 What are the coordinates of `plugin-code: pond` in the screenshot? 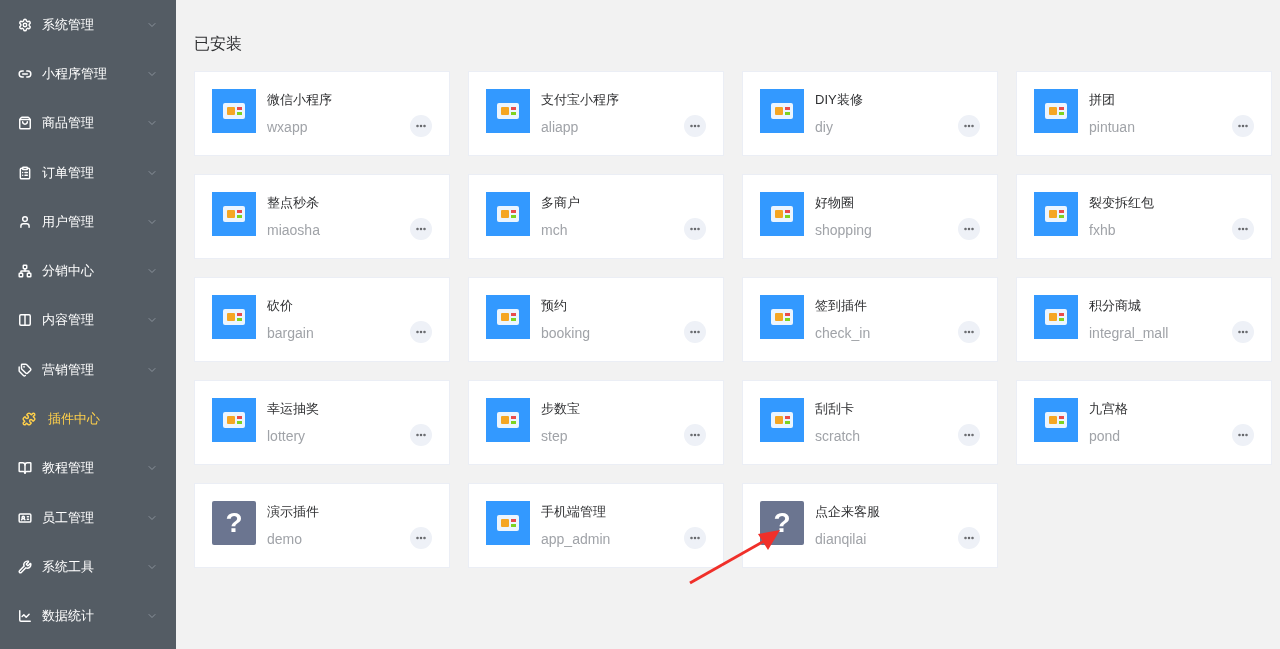 It's located at (1105, 436).